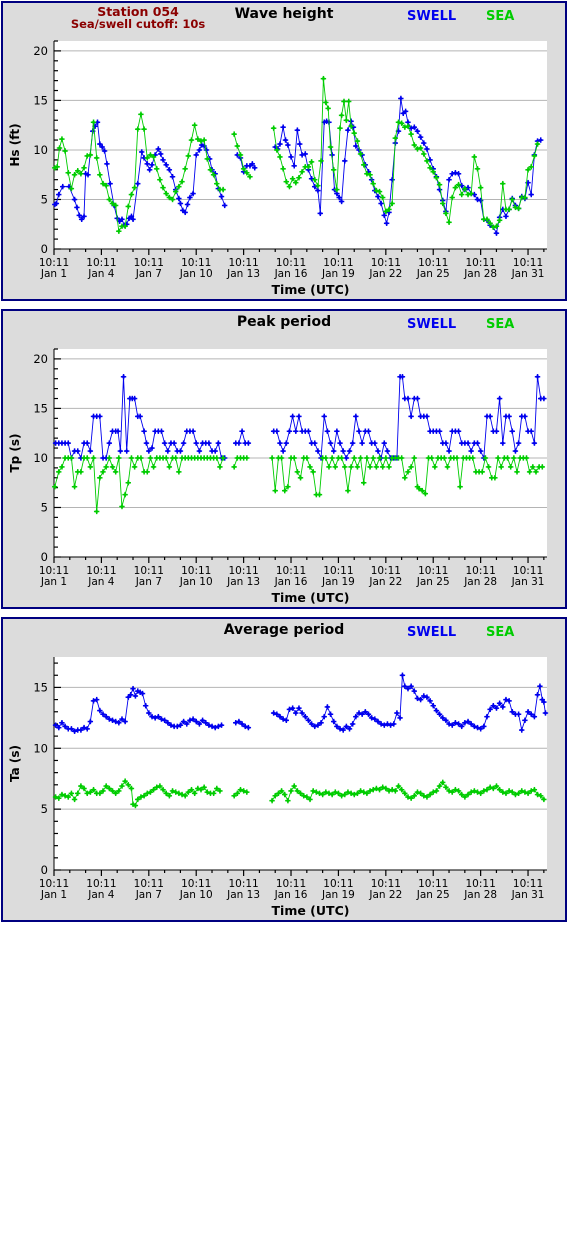  I want to click on svg-text: Ta (s), so click(15, 763).